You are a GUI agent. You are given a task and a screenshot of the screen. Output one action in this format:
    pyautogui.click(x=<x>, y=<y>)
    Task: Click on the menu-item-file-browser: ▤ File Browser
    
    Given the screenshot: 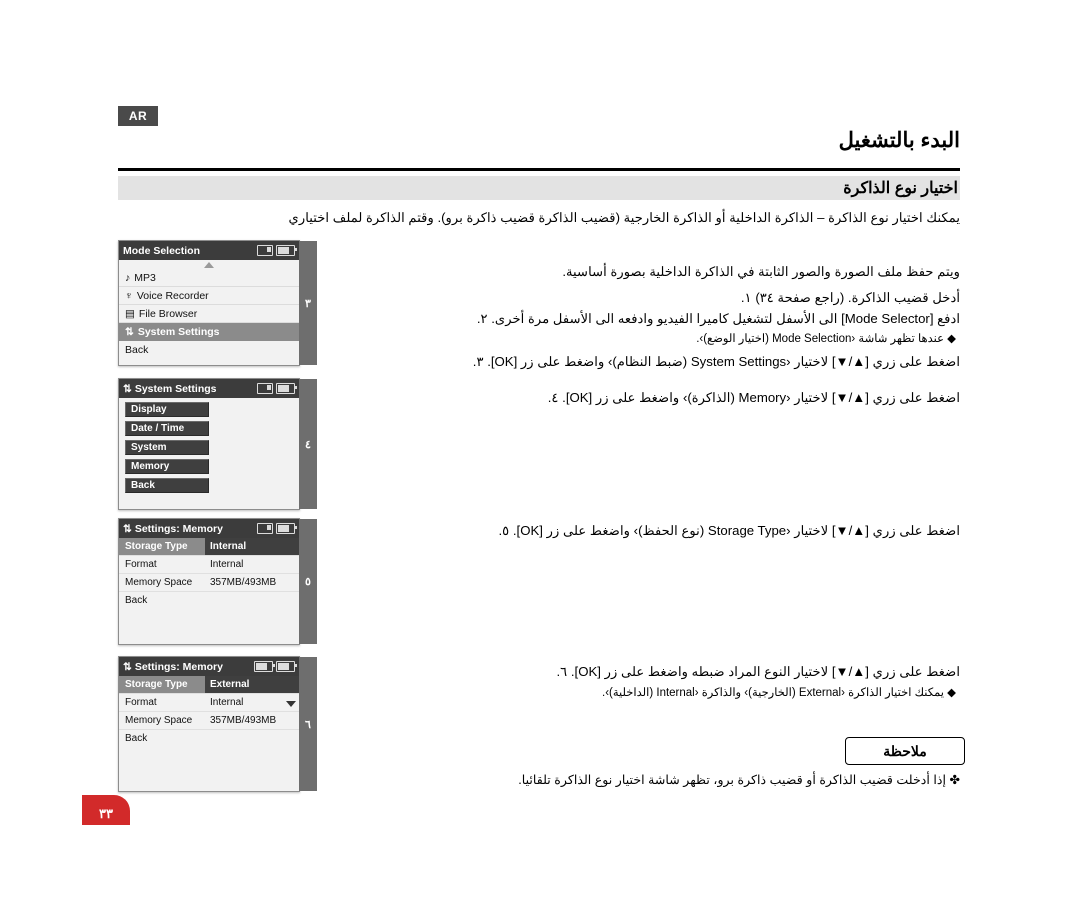 What is the action you would take?
    pyautogui.click(x=209, y=314)
    